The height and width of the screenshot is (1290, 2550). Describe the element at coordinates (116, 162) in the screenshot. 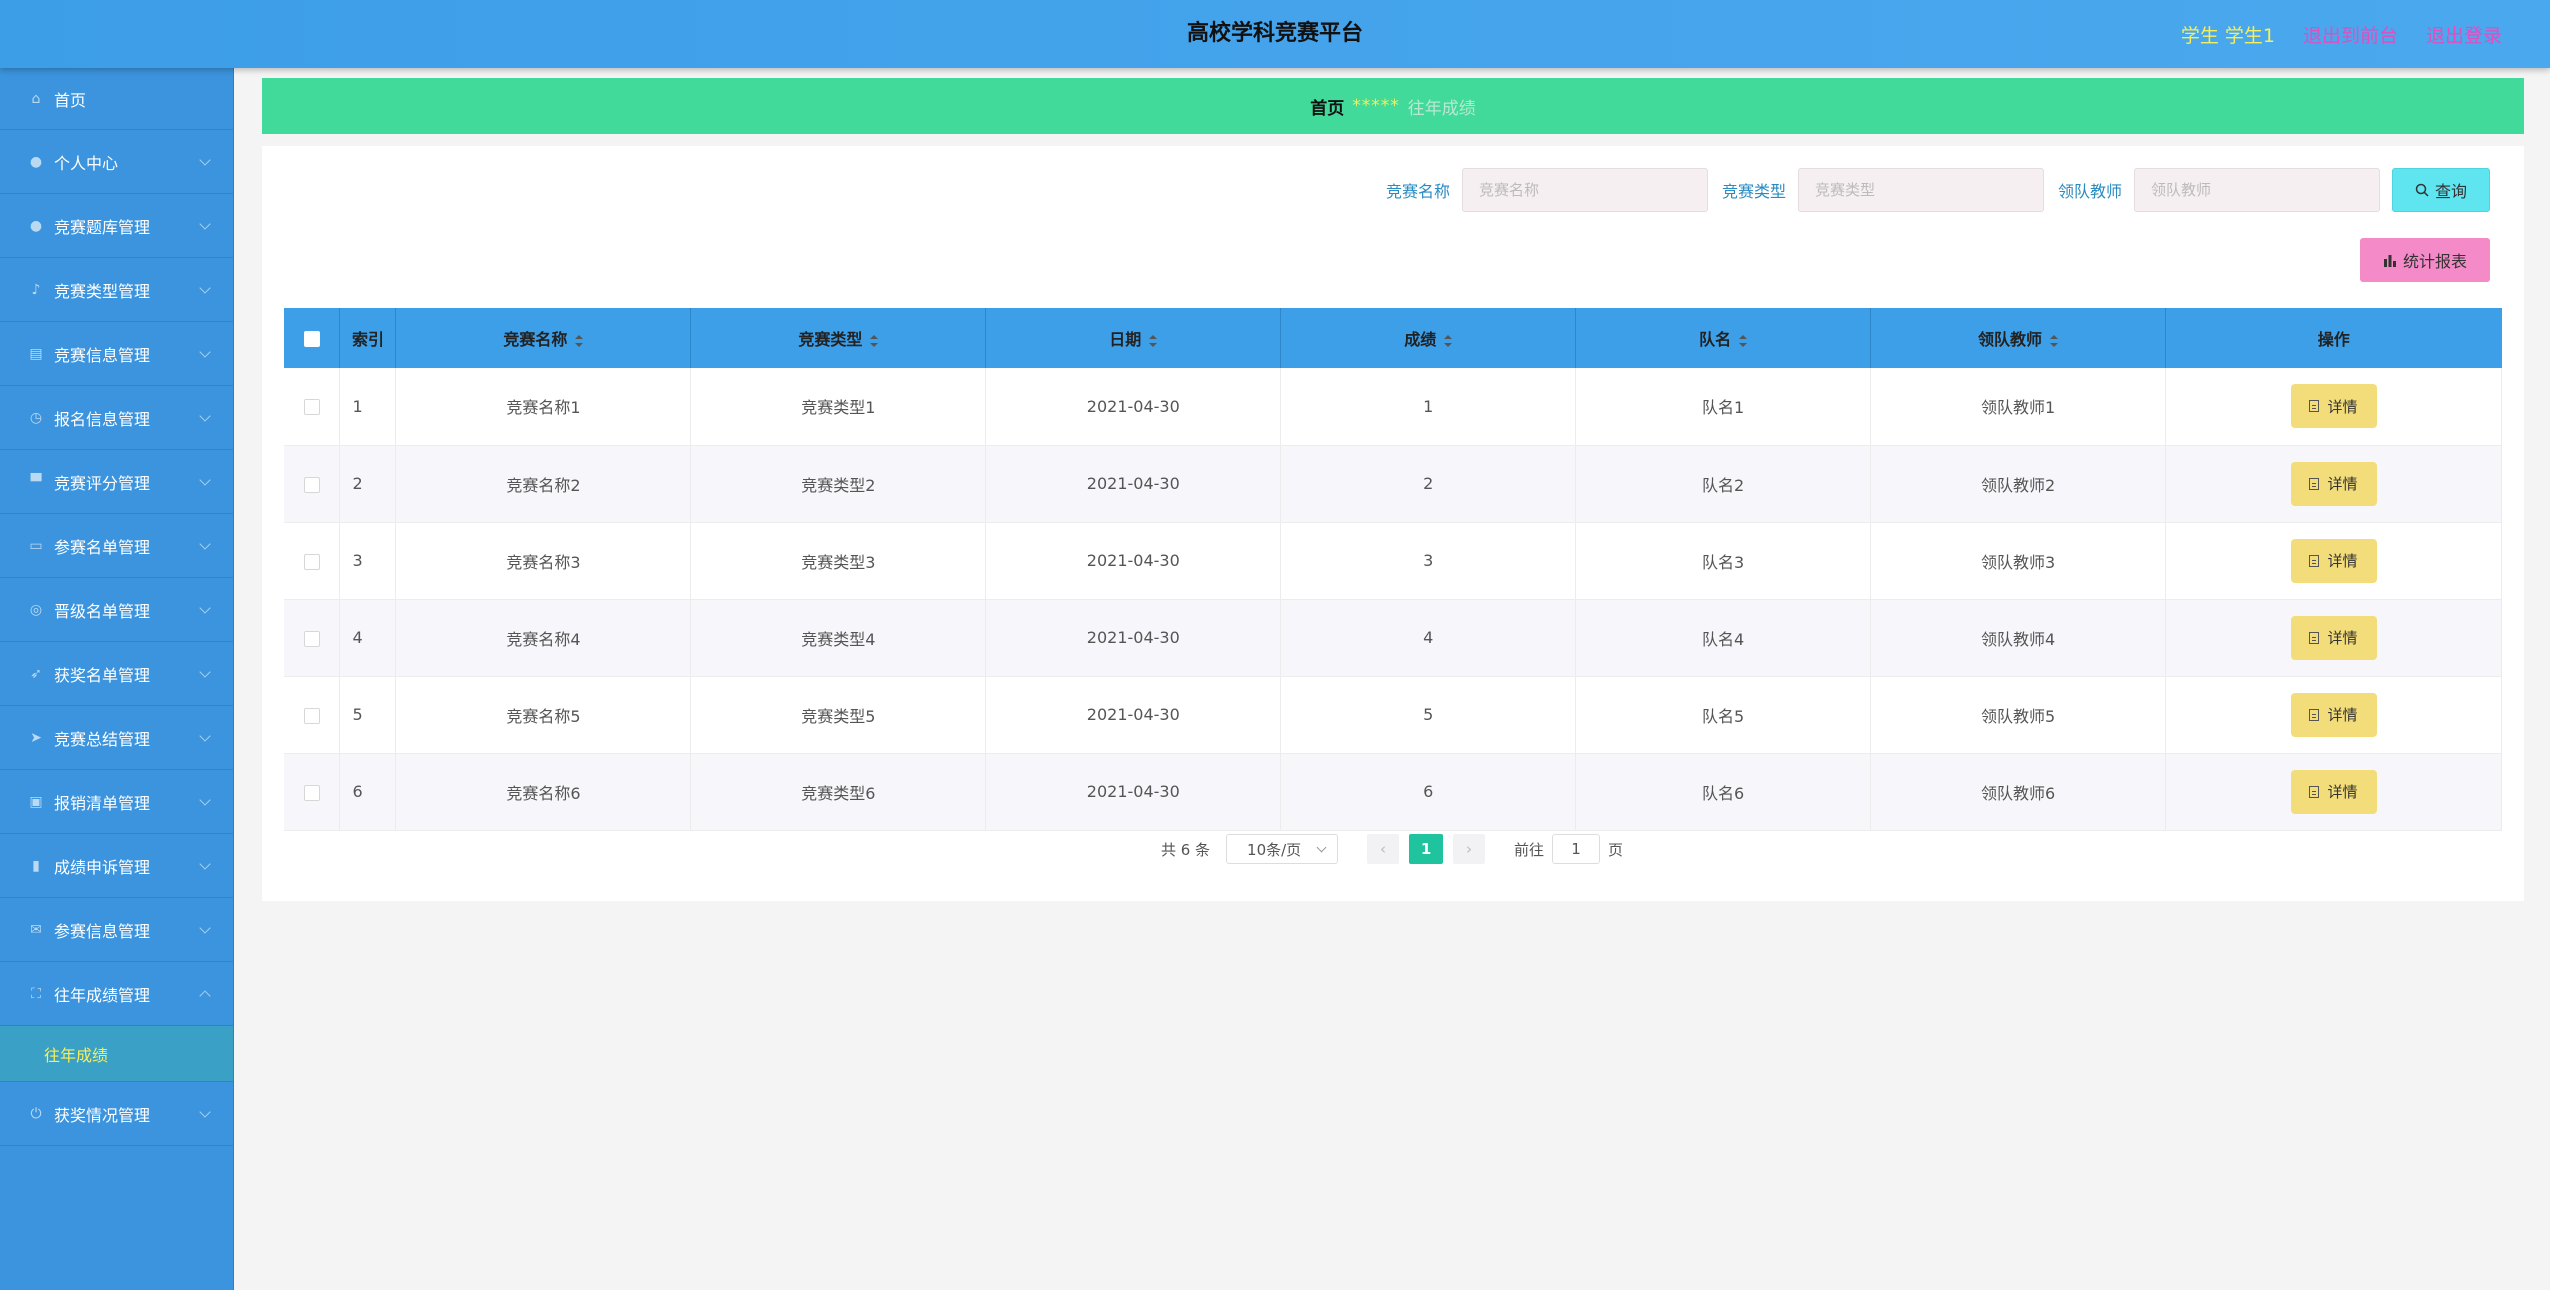

I see `sidebar-item-personal: ● 个人中心` at that location.